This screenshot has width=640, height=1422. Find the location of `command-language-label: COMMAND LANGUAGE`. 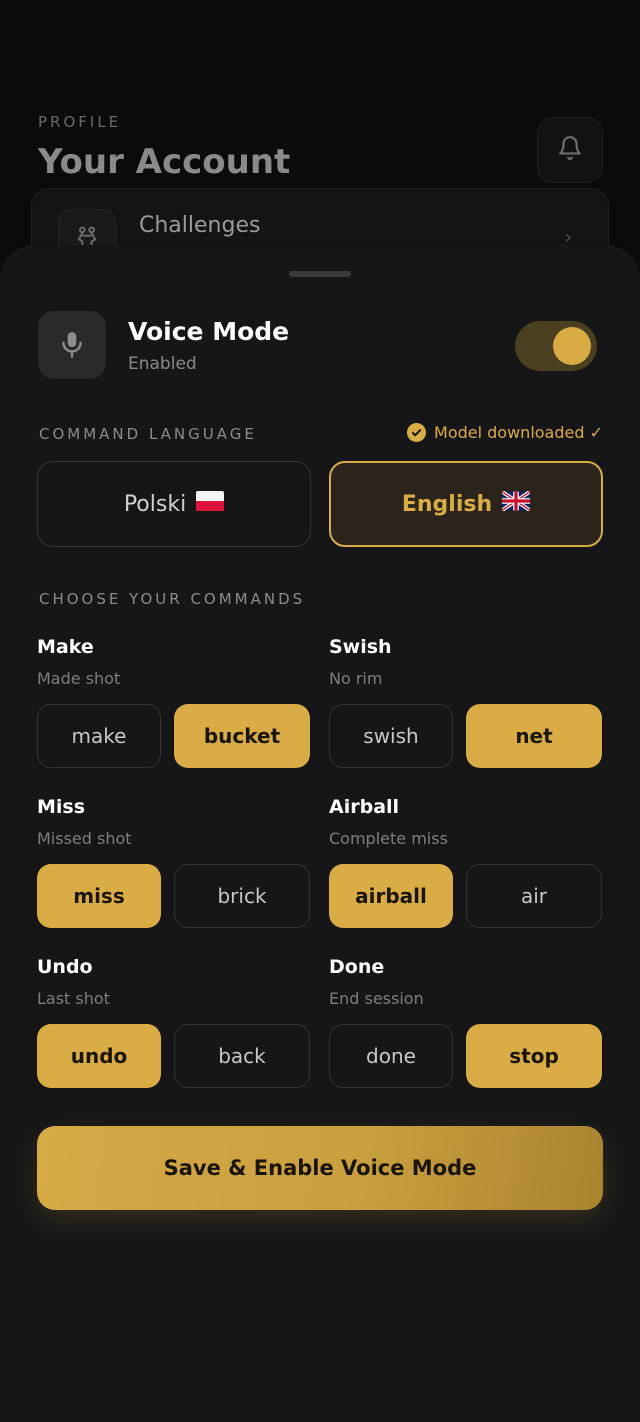

command-language-label: COMMAND LANGUAGE is located at coordinates (148, 434).